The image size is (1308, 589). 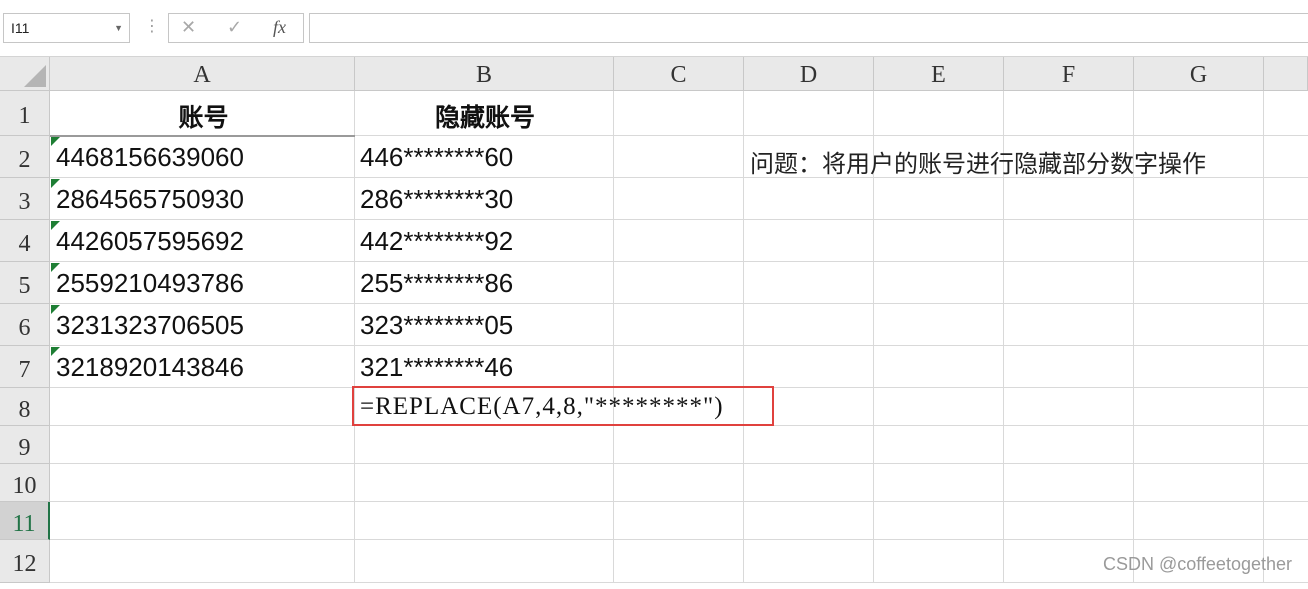 What do you see at coordinates (25, 445) in the screenshot?
I see `row-header-9: 9` at bounding box center [25, 445].